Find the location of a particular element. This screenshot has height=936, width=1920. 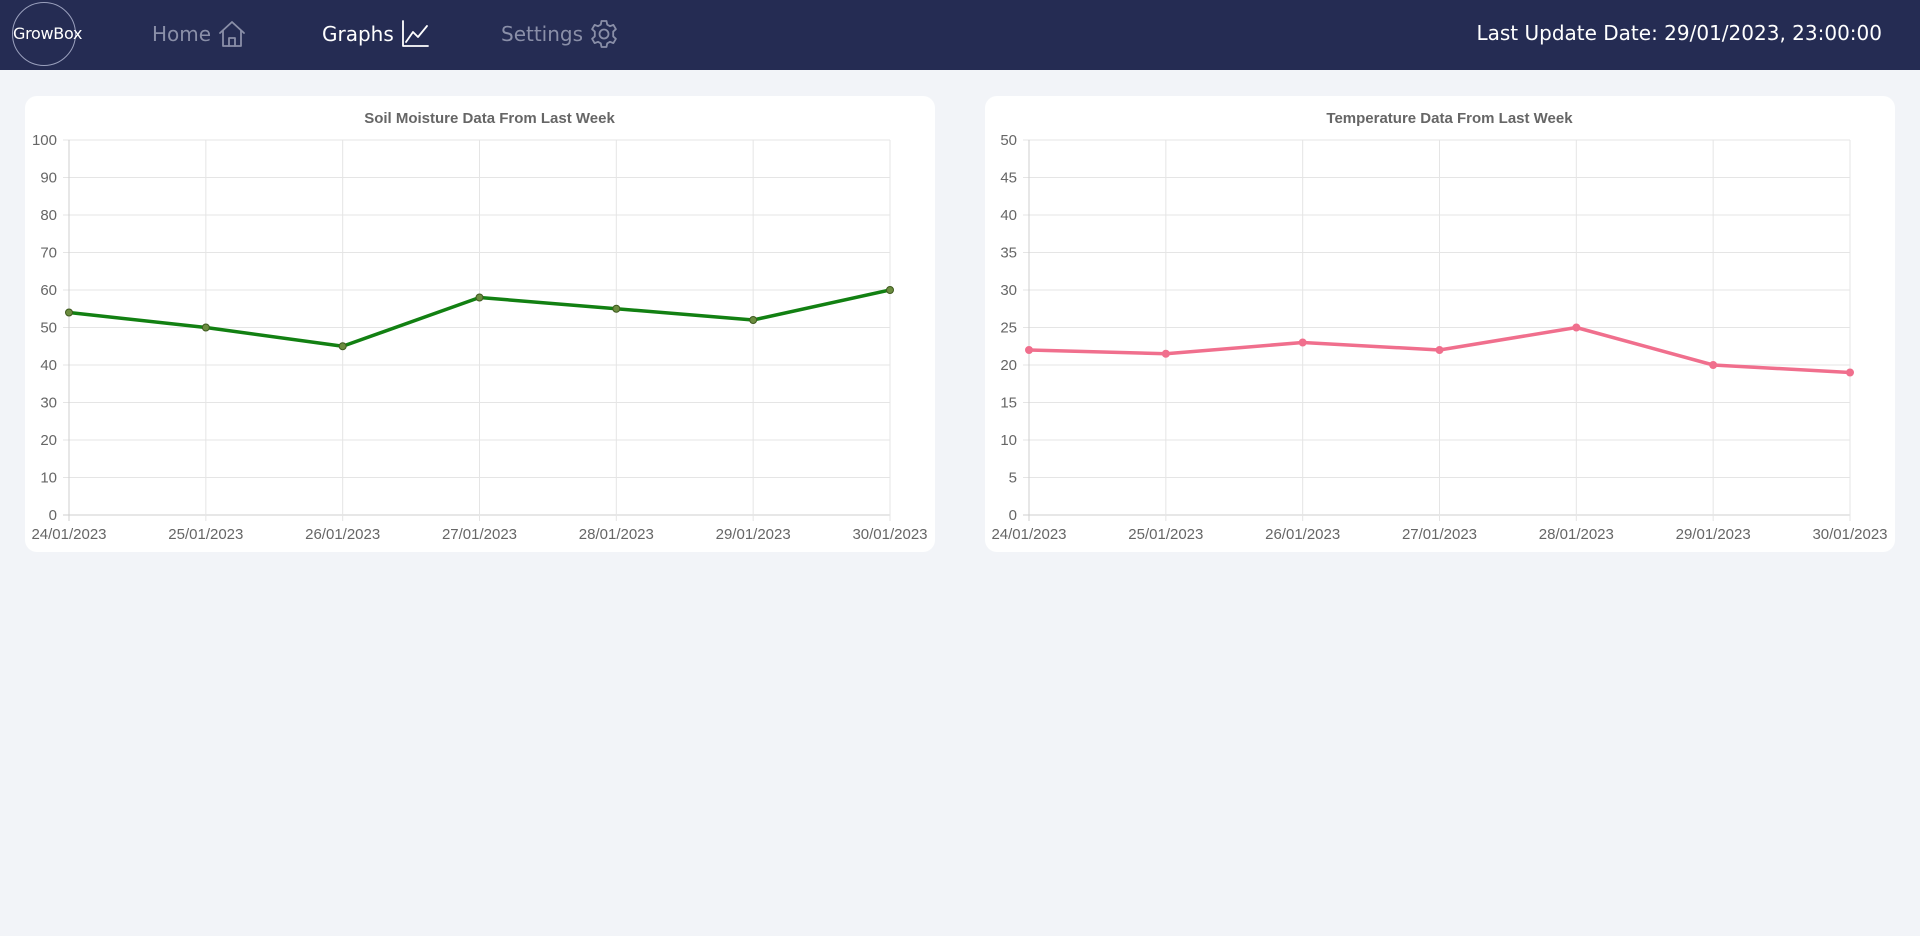

nav-home: Home is located at coordinates (199, 34).